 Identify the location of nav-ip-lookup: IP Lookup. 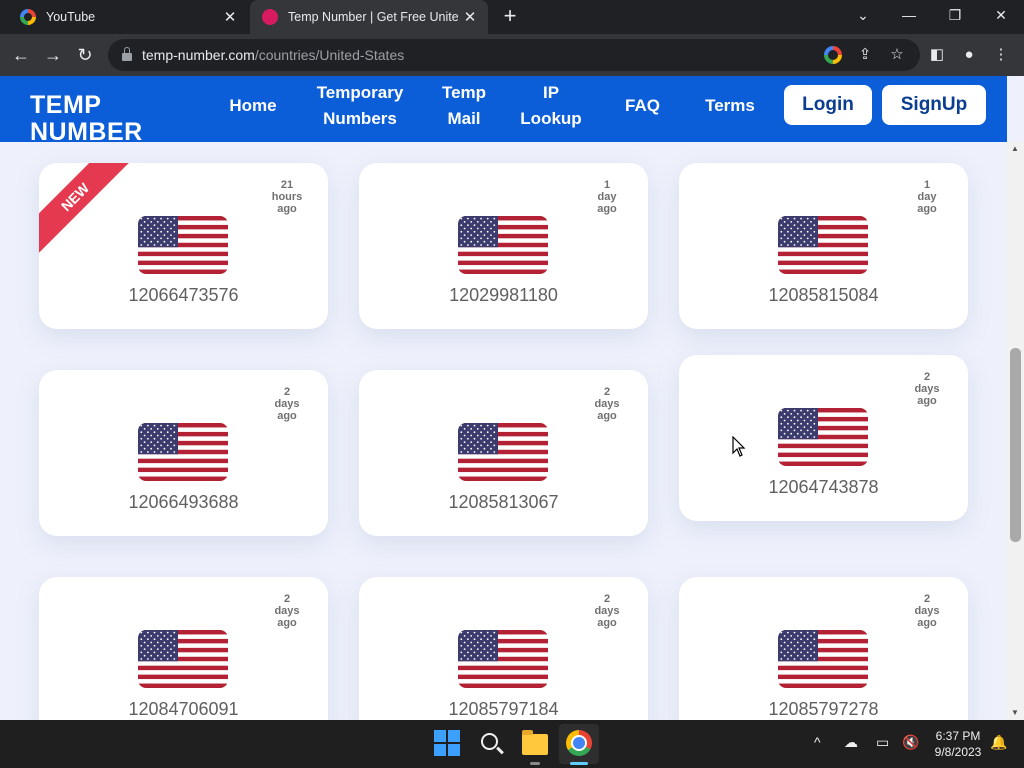
(551, 106).